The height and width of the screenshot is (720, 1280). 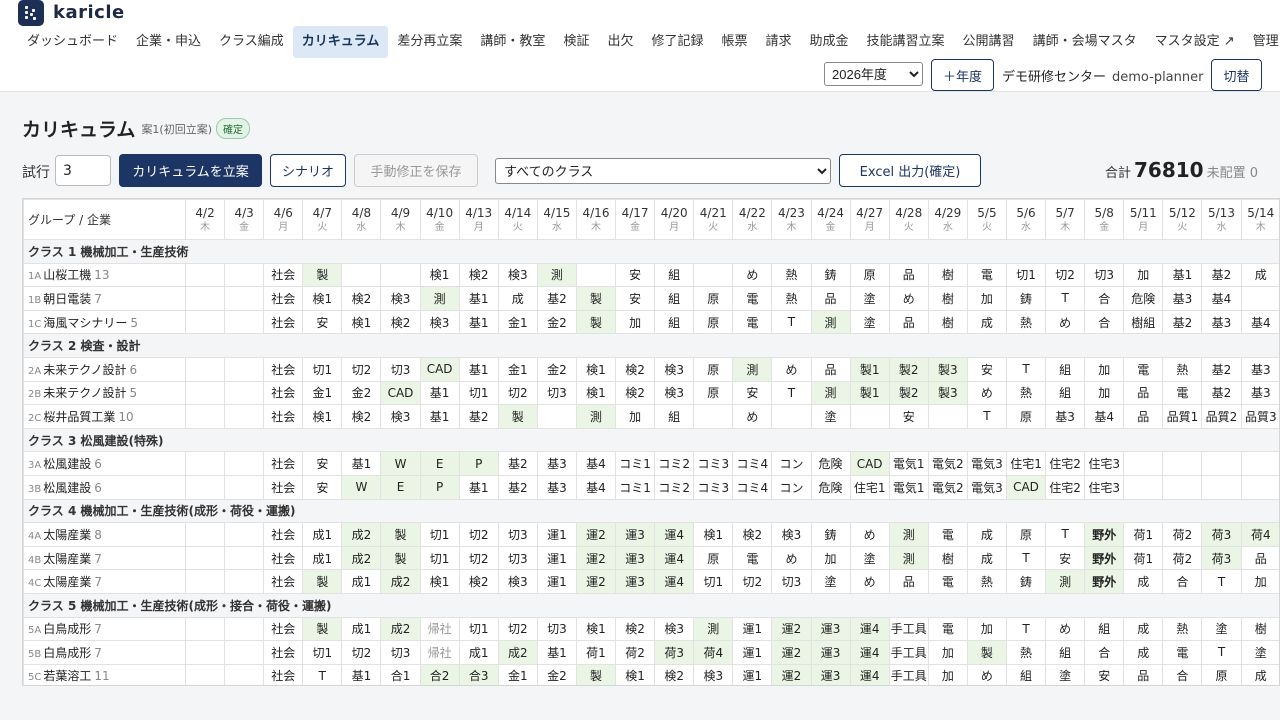 I want to click on schedule-cell: 電気1, so click(x=908, y=463).